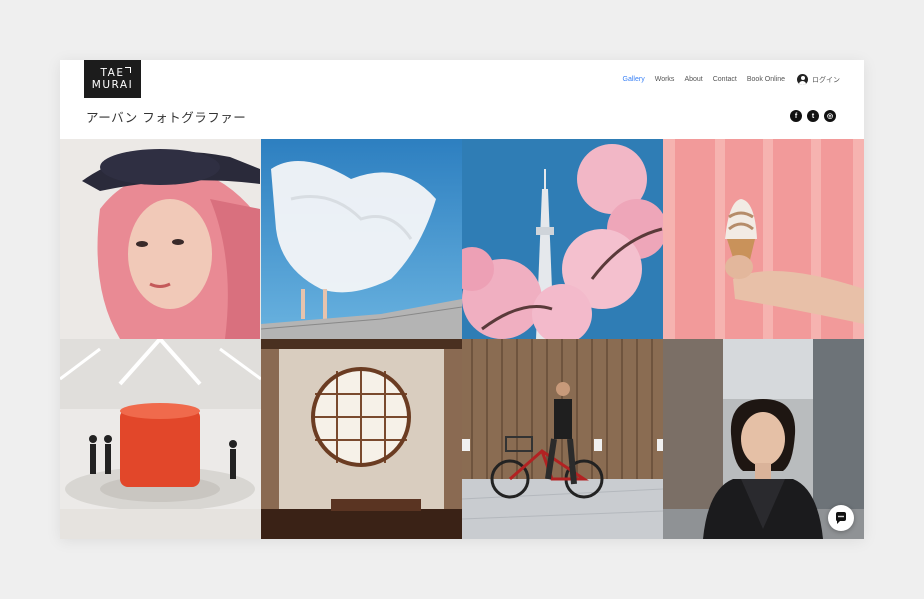  Describe the element at coordinates (112, 73) in the screenshot. I see `logo-line-1: TAE` at that location.